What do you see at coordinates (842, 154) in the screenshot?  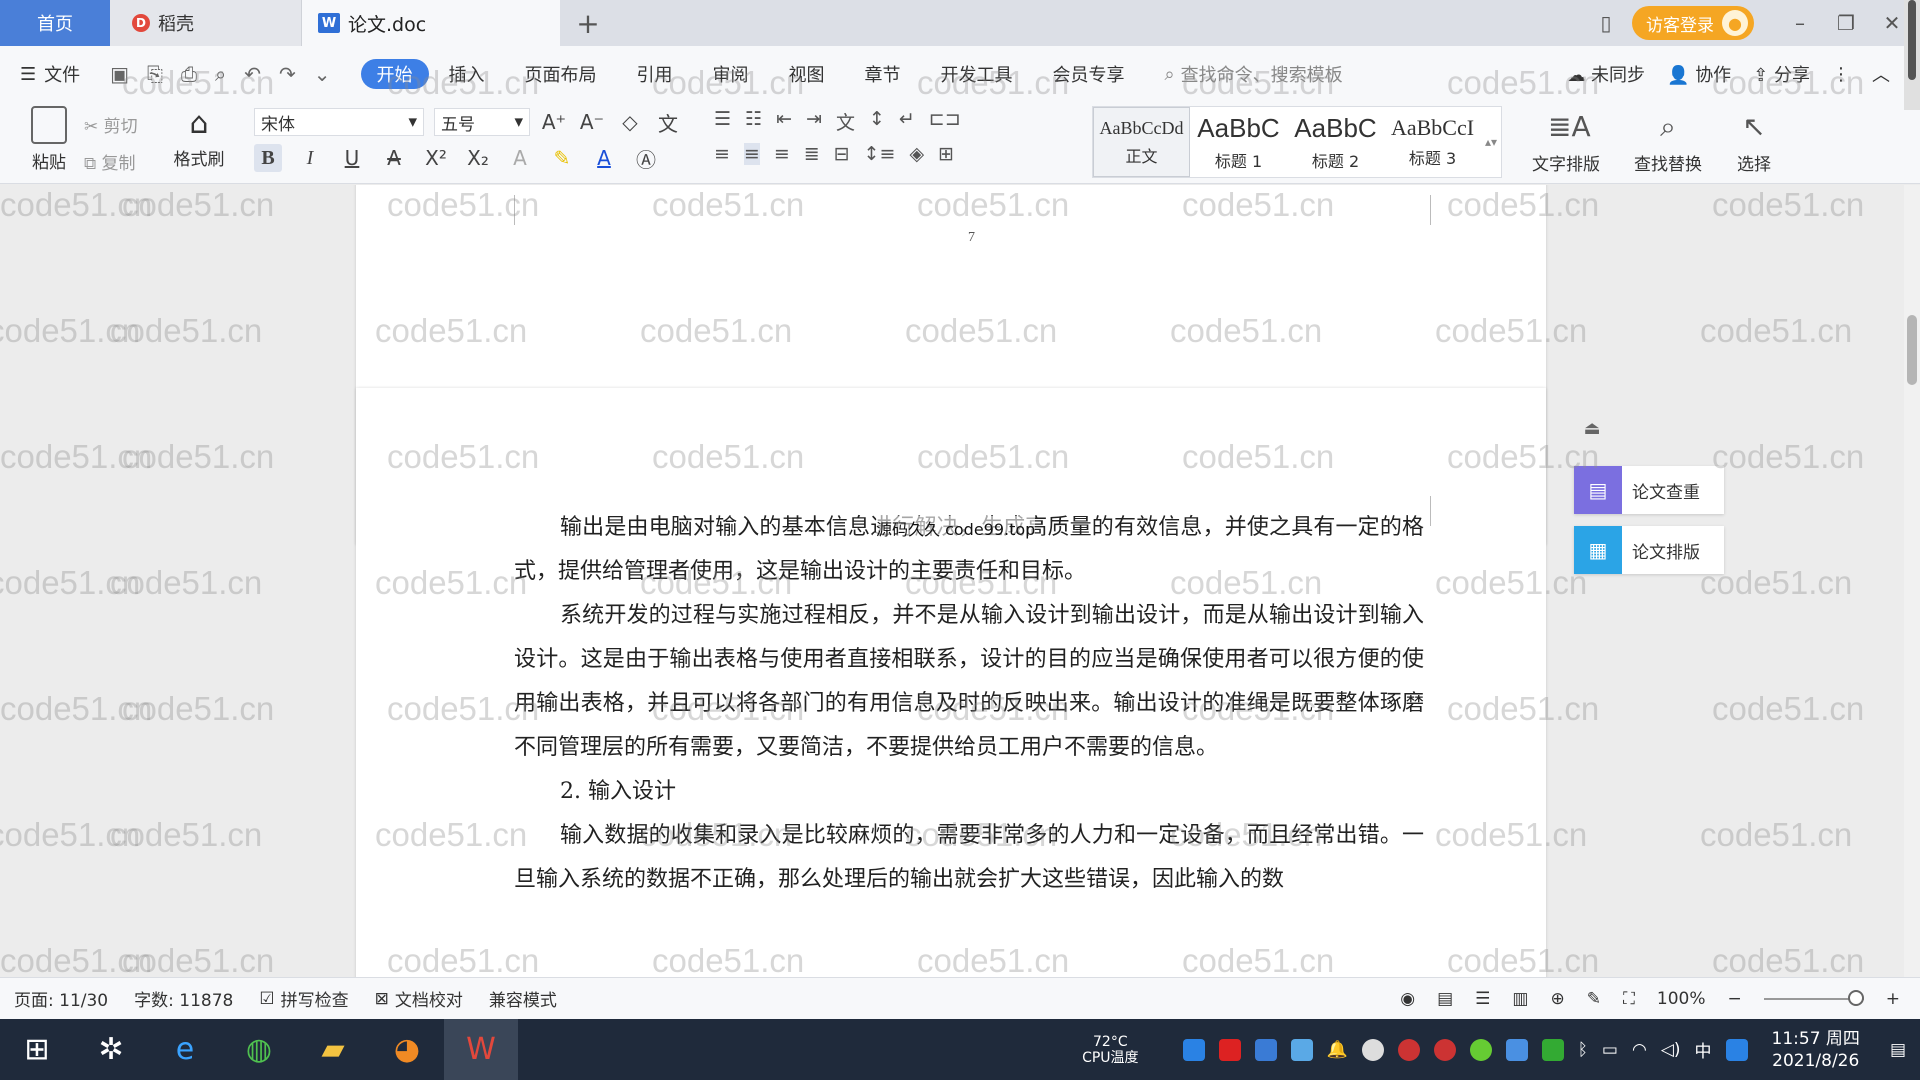 I see `distribute-icon: ⊟` at bounding box center [842, 154].